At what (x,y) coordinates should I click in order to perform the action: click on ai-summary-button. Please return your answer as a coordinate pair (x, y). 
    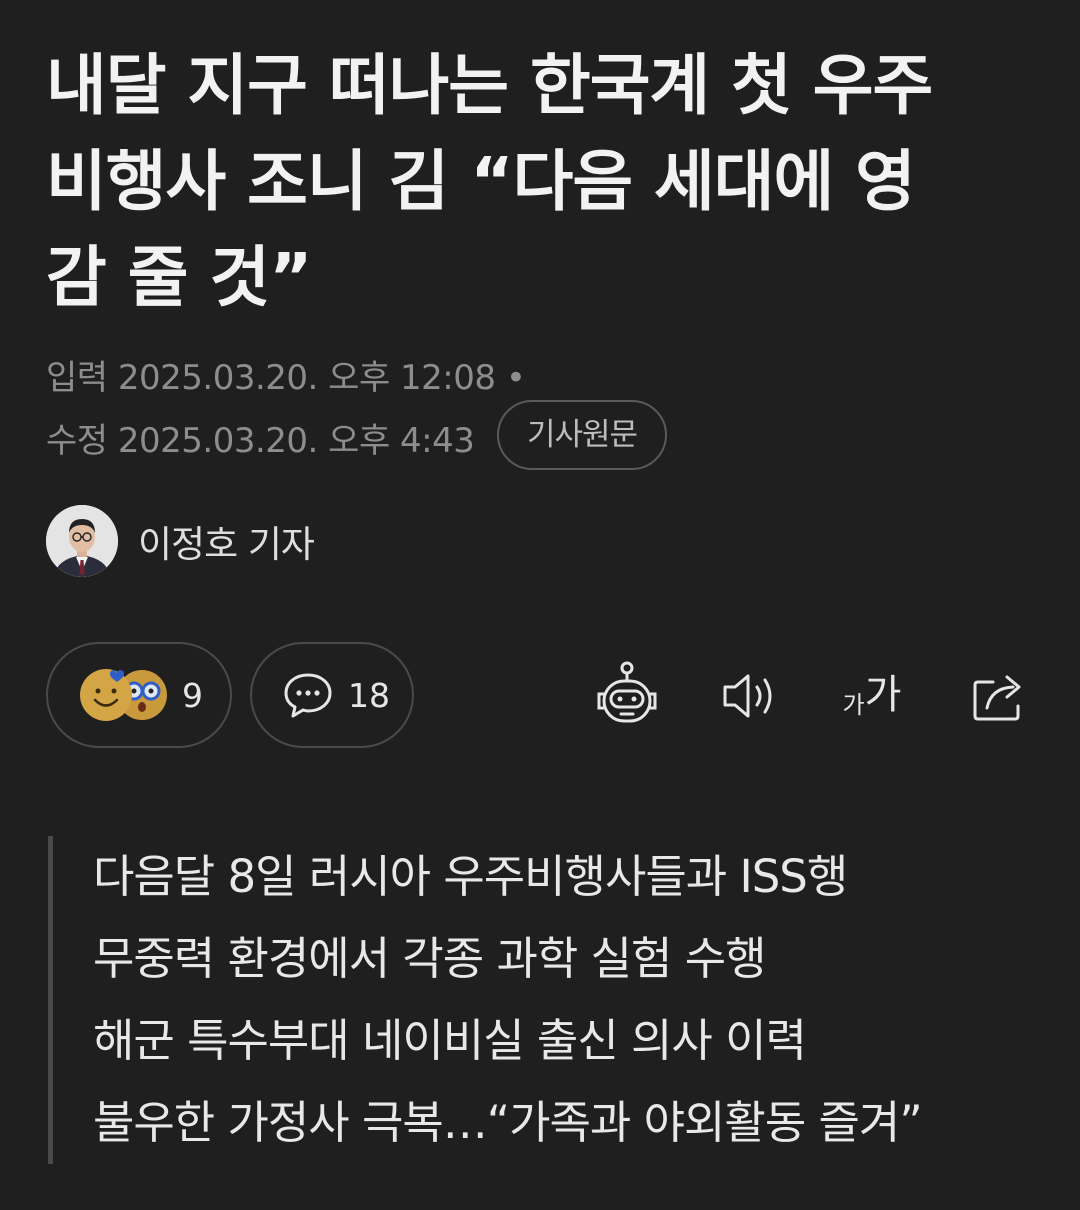
    Looking at the image, I should click on (627, 696).